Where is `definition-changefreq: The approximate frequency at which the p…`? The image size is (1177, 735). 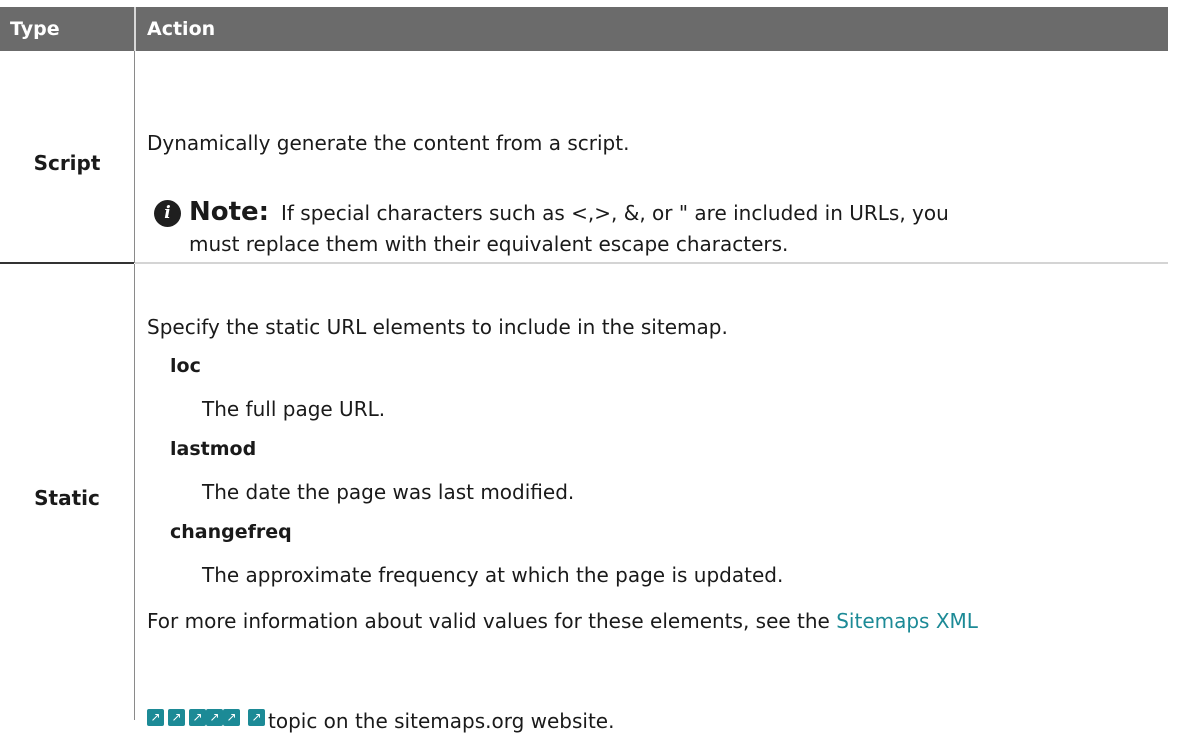
definition-changefreq: The approximate frequency at which the p… is located at coordinates (493, 575).